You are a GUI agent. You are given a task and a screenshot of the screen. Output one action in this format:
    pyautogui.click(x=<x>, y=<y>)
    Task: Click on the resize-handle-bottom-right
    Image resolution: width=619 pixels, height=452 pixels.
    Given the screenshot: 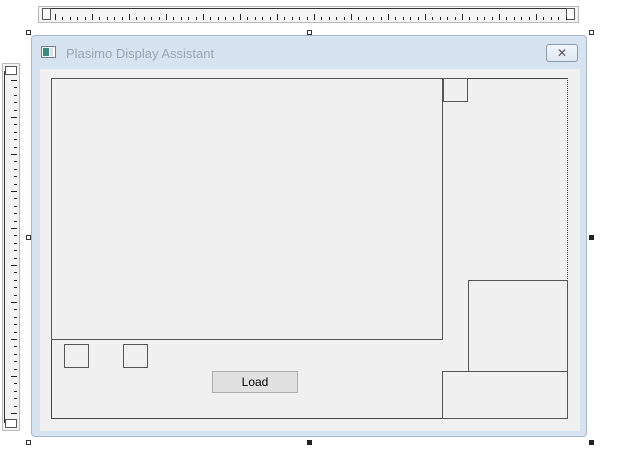 What is the action you would take?
    pyautogui.click(x=591, y=442)
    